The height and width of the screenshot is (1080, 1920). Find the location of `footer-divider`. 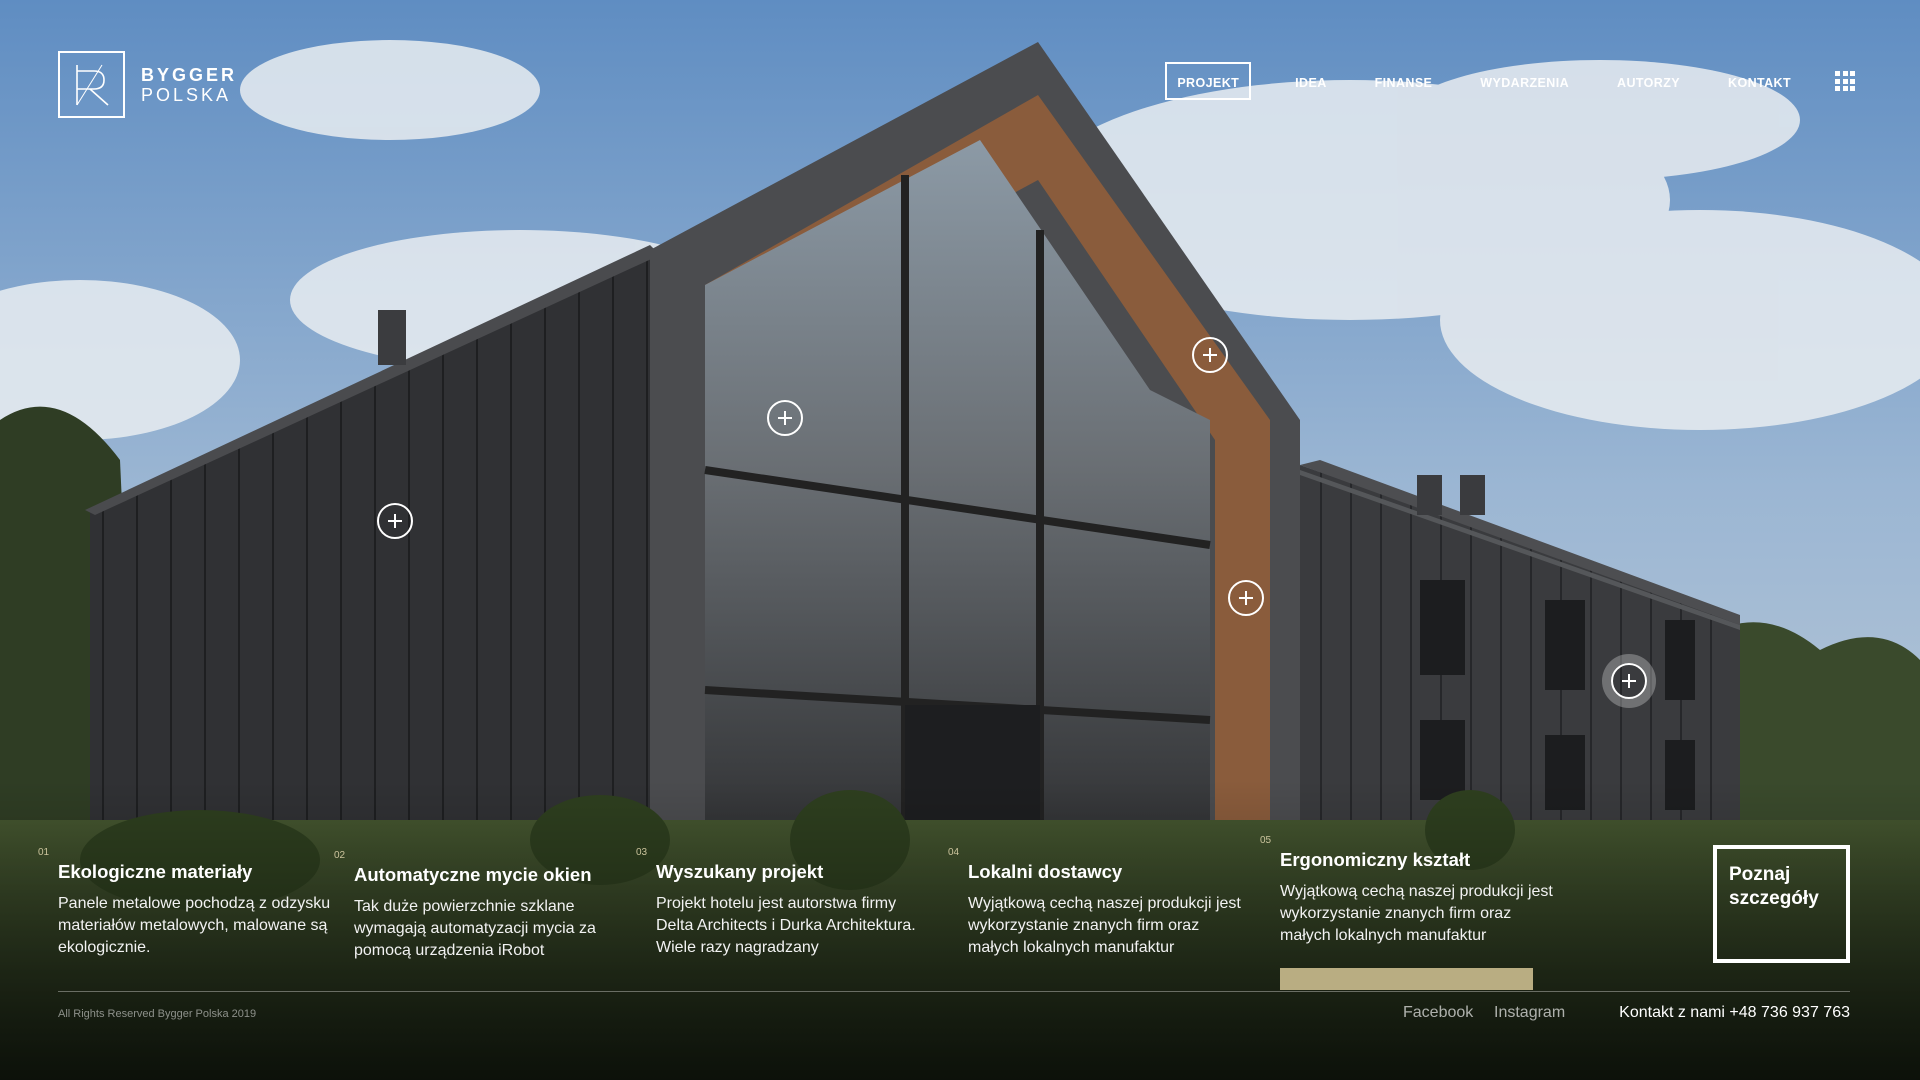

footer-divider is located at coordinates (954, 991).